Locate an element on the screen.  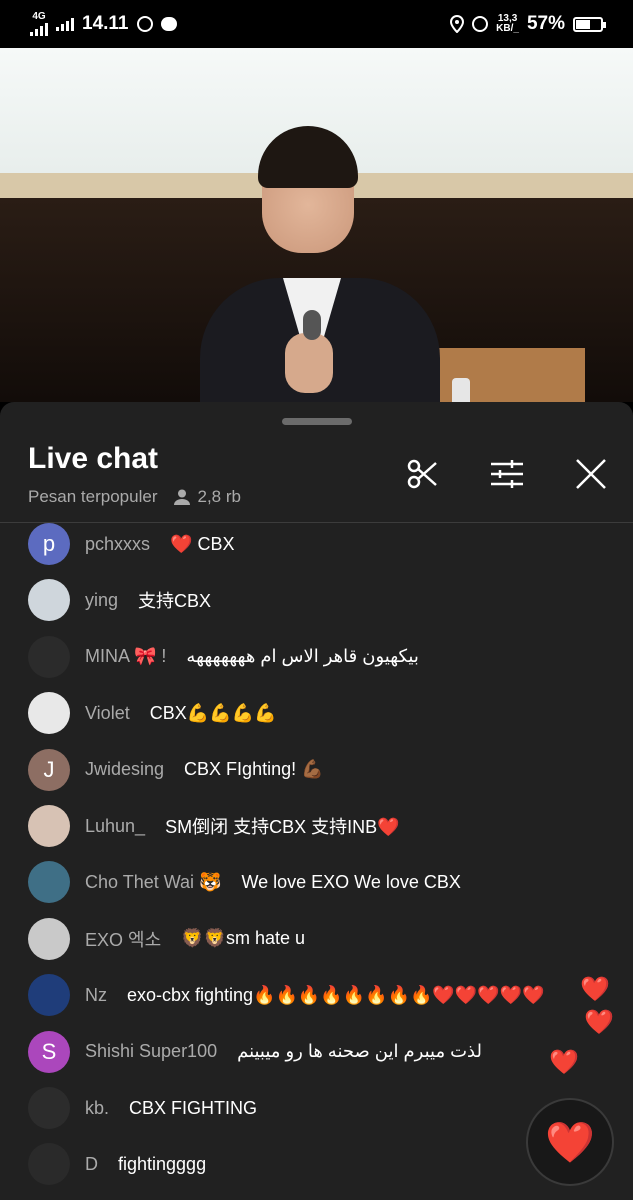
message-author: EXO 엑소 is located at coordinates (123, 939).